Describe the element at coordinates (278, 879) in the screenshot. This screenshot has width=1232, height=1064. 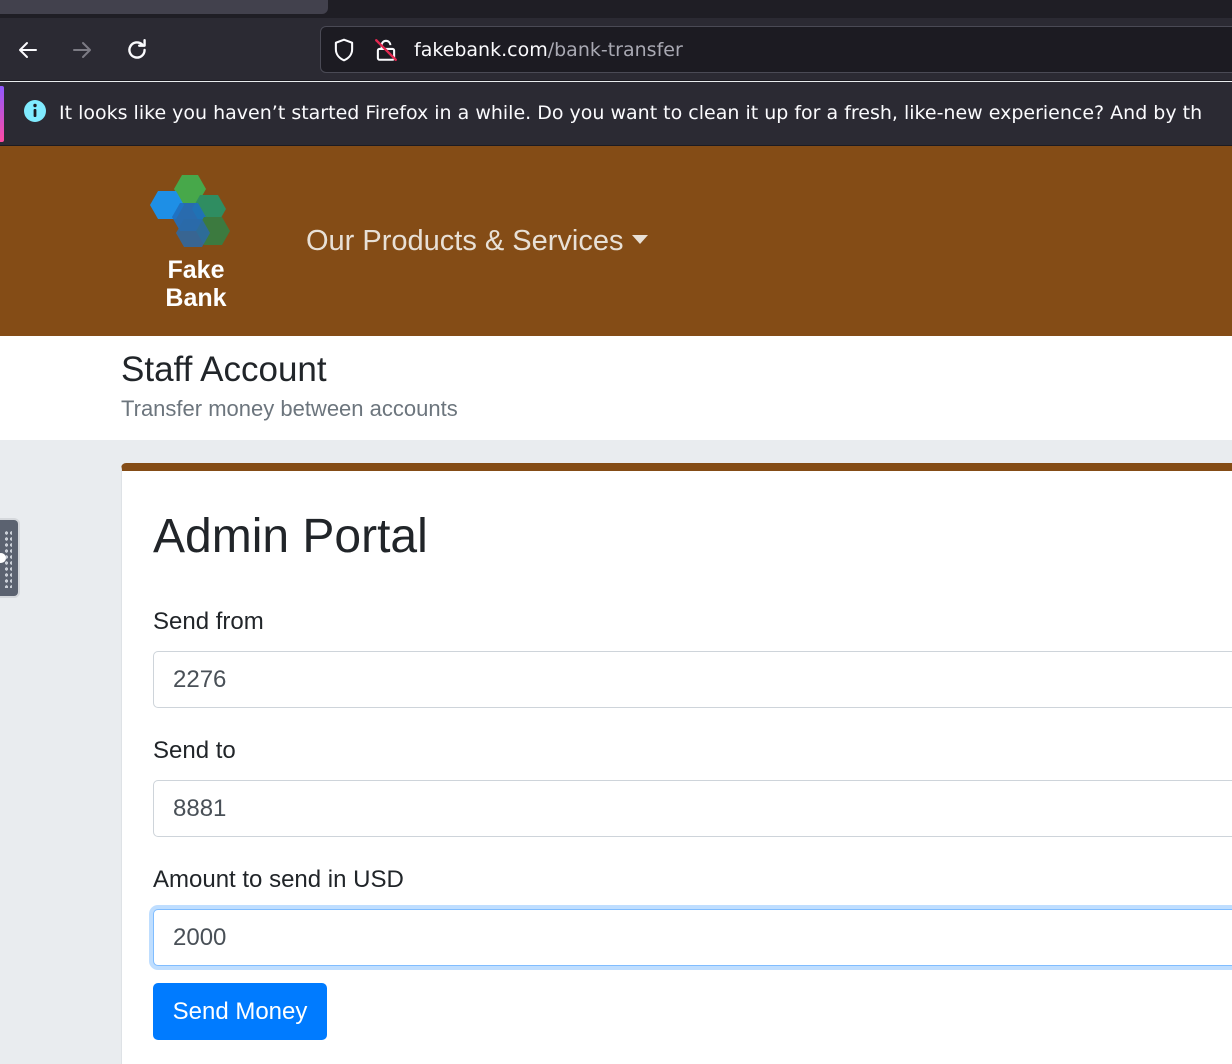
I see `amount-label: Amount to send in USD` at that location.